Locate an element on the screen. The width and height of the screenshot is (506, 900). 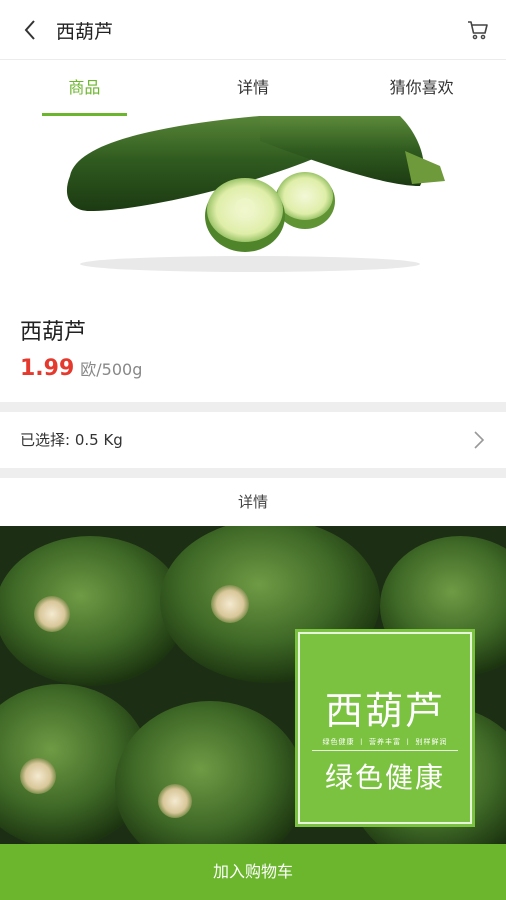
details-heading: 详情 is located at coordinates (252, 502).